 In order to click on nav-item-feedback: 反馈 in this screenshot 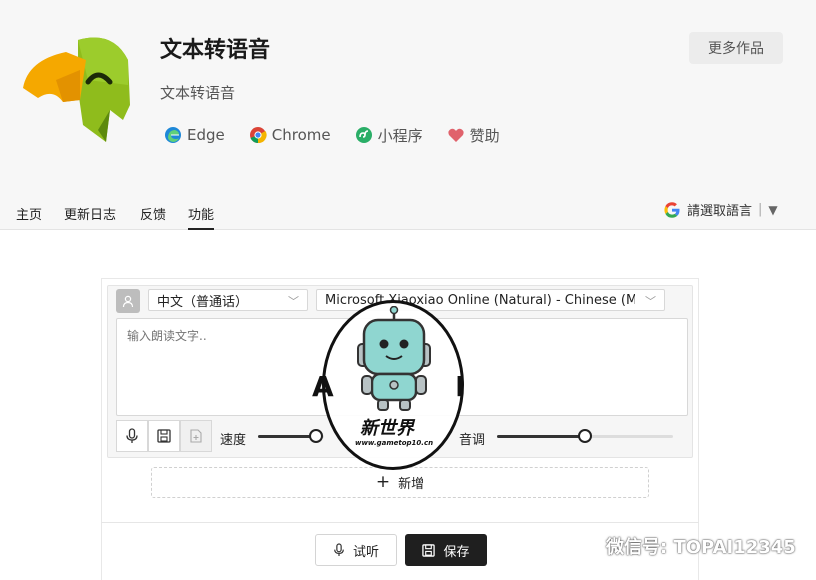, I will do `click(153, 217)`.